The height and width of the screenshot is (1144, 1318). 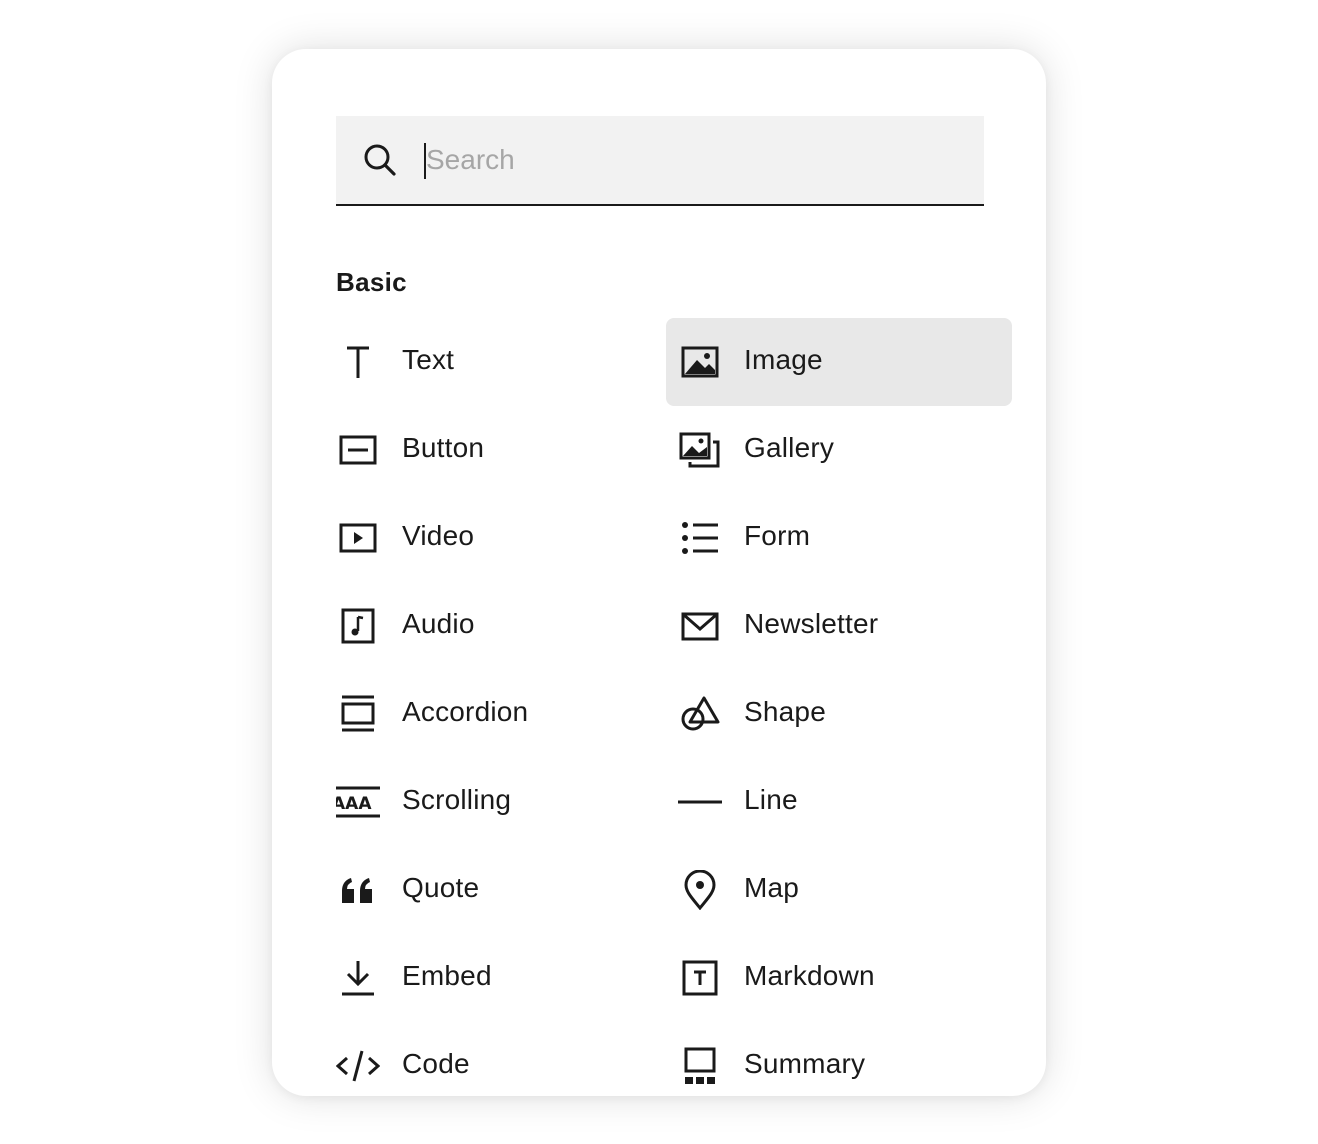 I want to click on text-icon, so click(x=358, y=362).